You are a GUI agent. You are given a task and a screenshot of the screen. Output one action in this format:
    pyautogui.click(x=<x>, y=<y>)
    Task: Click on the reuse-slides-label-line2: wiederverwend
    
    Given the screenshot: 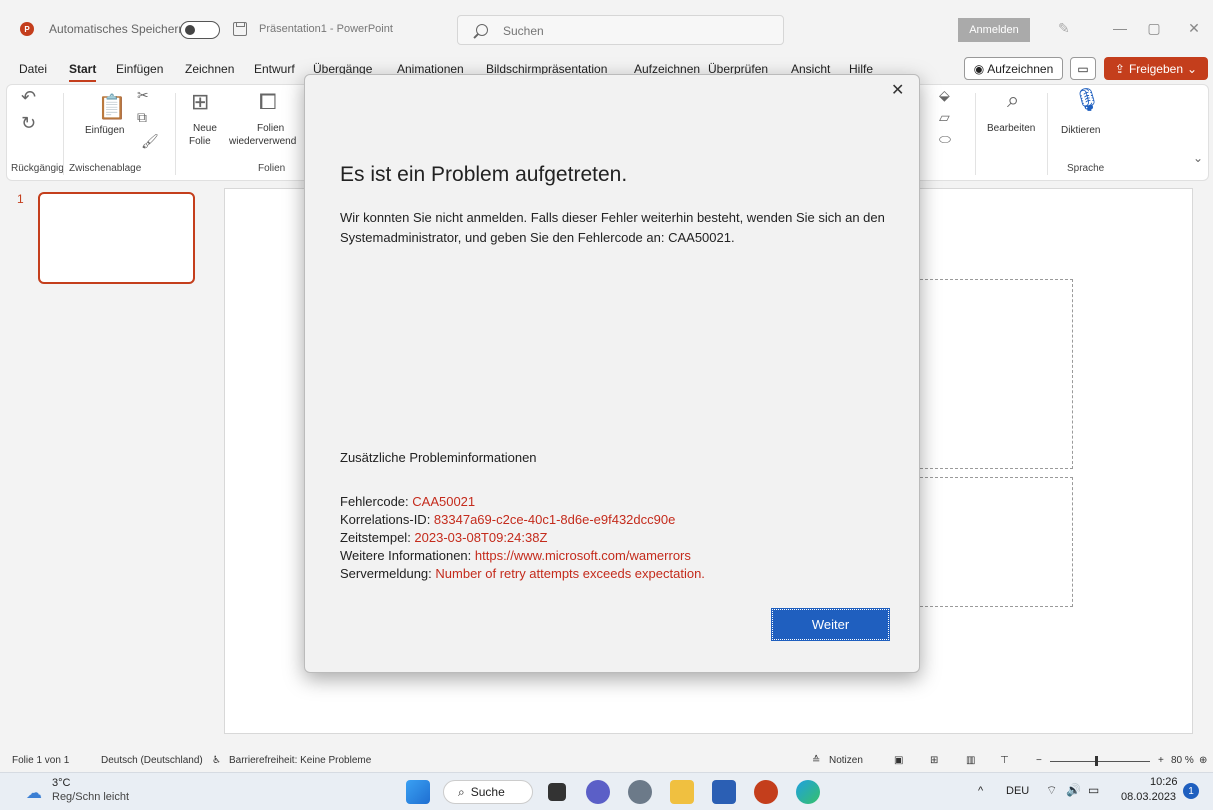 What is the action you would take?
    pyautogui.click(x=262, y=141)
    